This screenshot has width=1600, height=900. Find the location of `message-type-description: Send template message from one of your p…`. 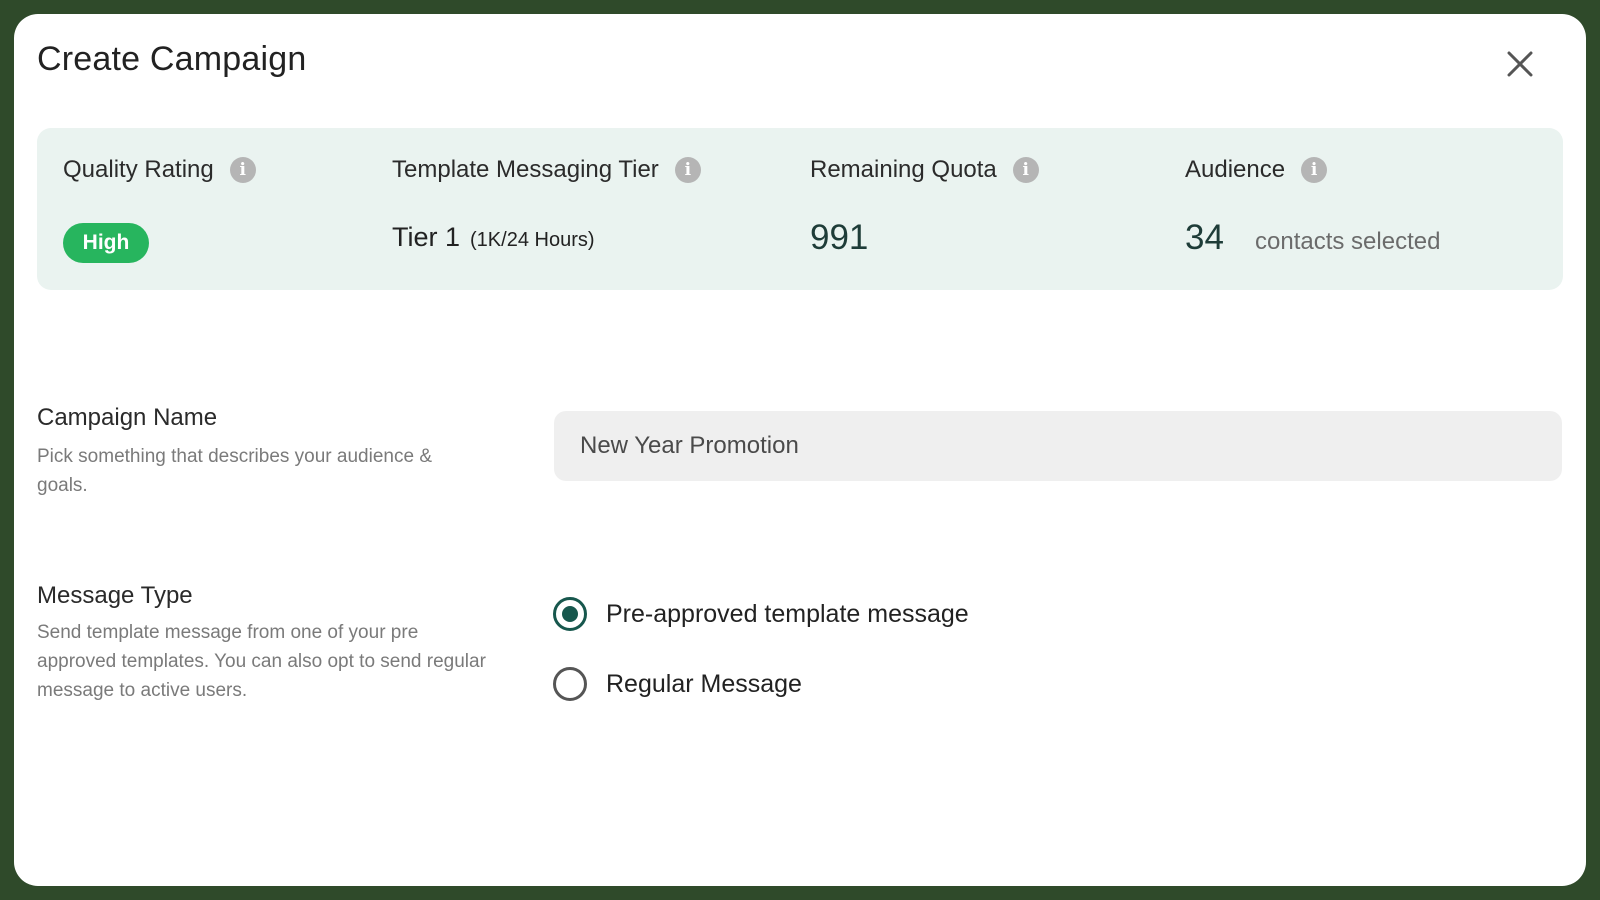

message-type-description: Send template message from one of your p… is located at coordinates (261, 661).